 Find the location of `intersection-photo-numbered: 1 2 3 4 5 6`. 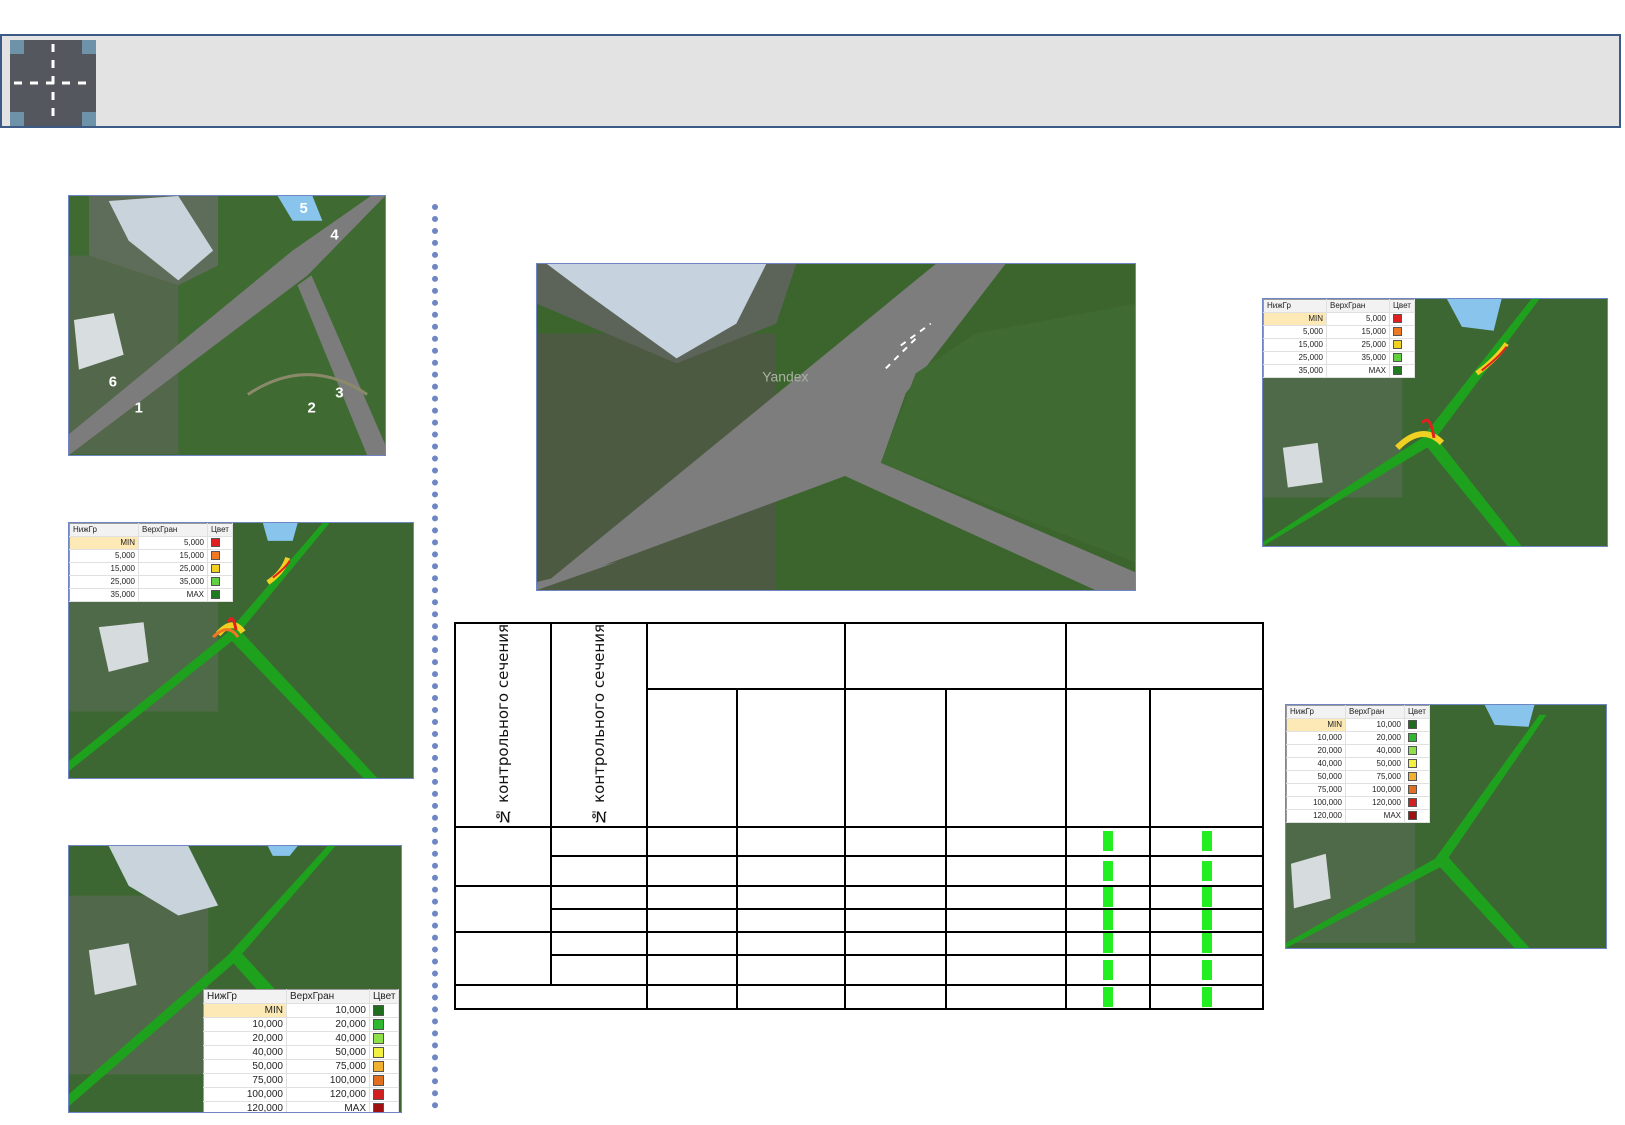

intersection-photo-numbered: 1 2 3 4 5 6 is located at coordinates (227, 325).